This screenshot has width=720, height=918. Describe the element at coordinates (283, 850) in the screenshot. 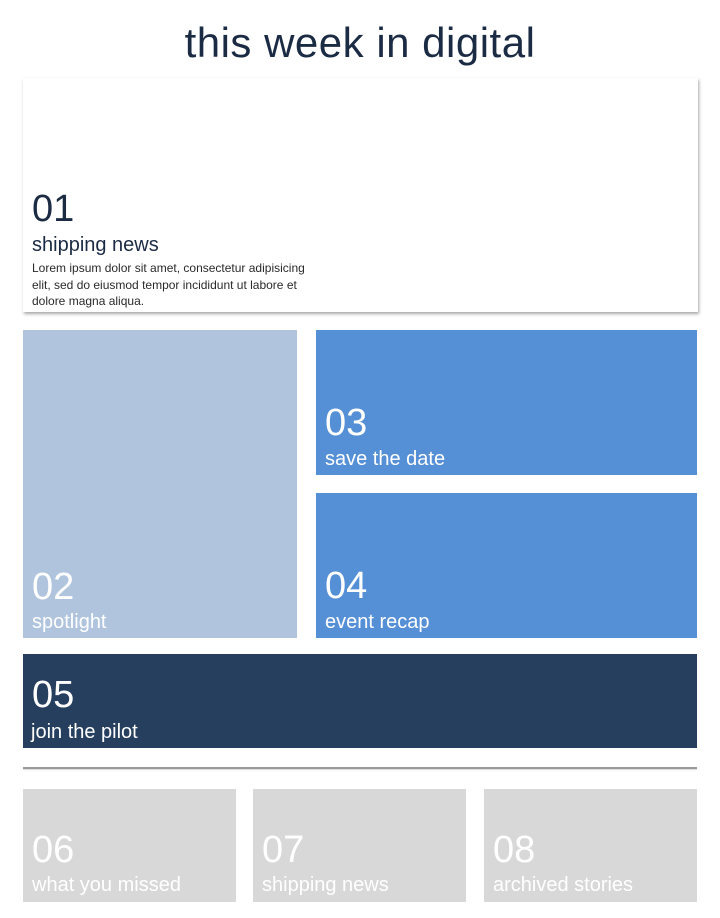

I see `tile-number: 07` at that location.